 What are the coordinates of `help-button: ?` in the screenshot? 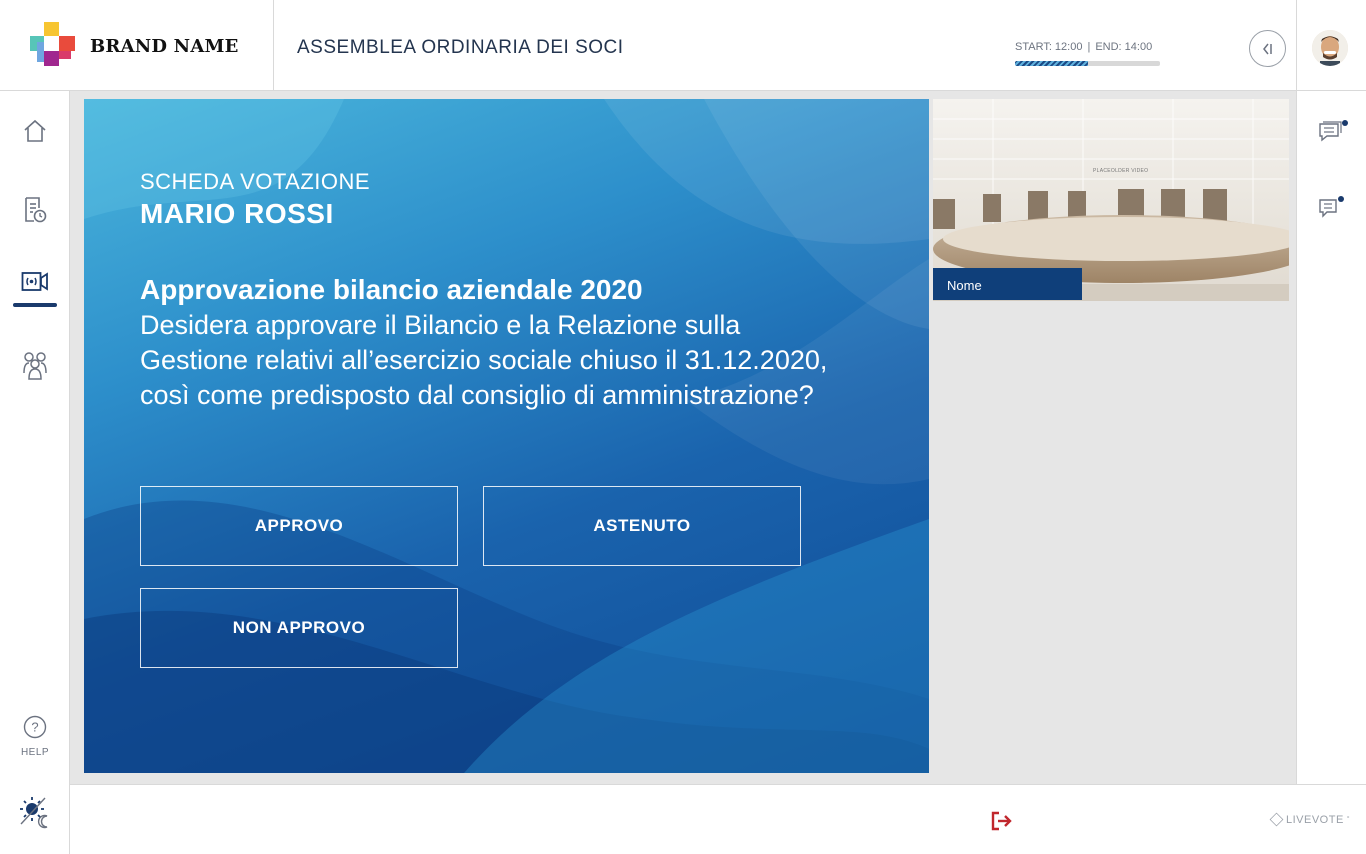 It's located at (35, 727).